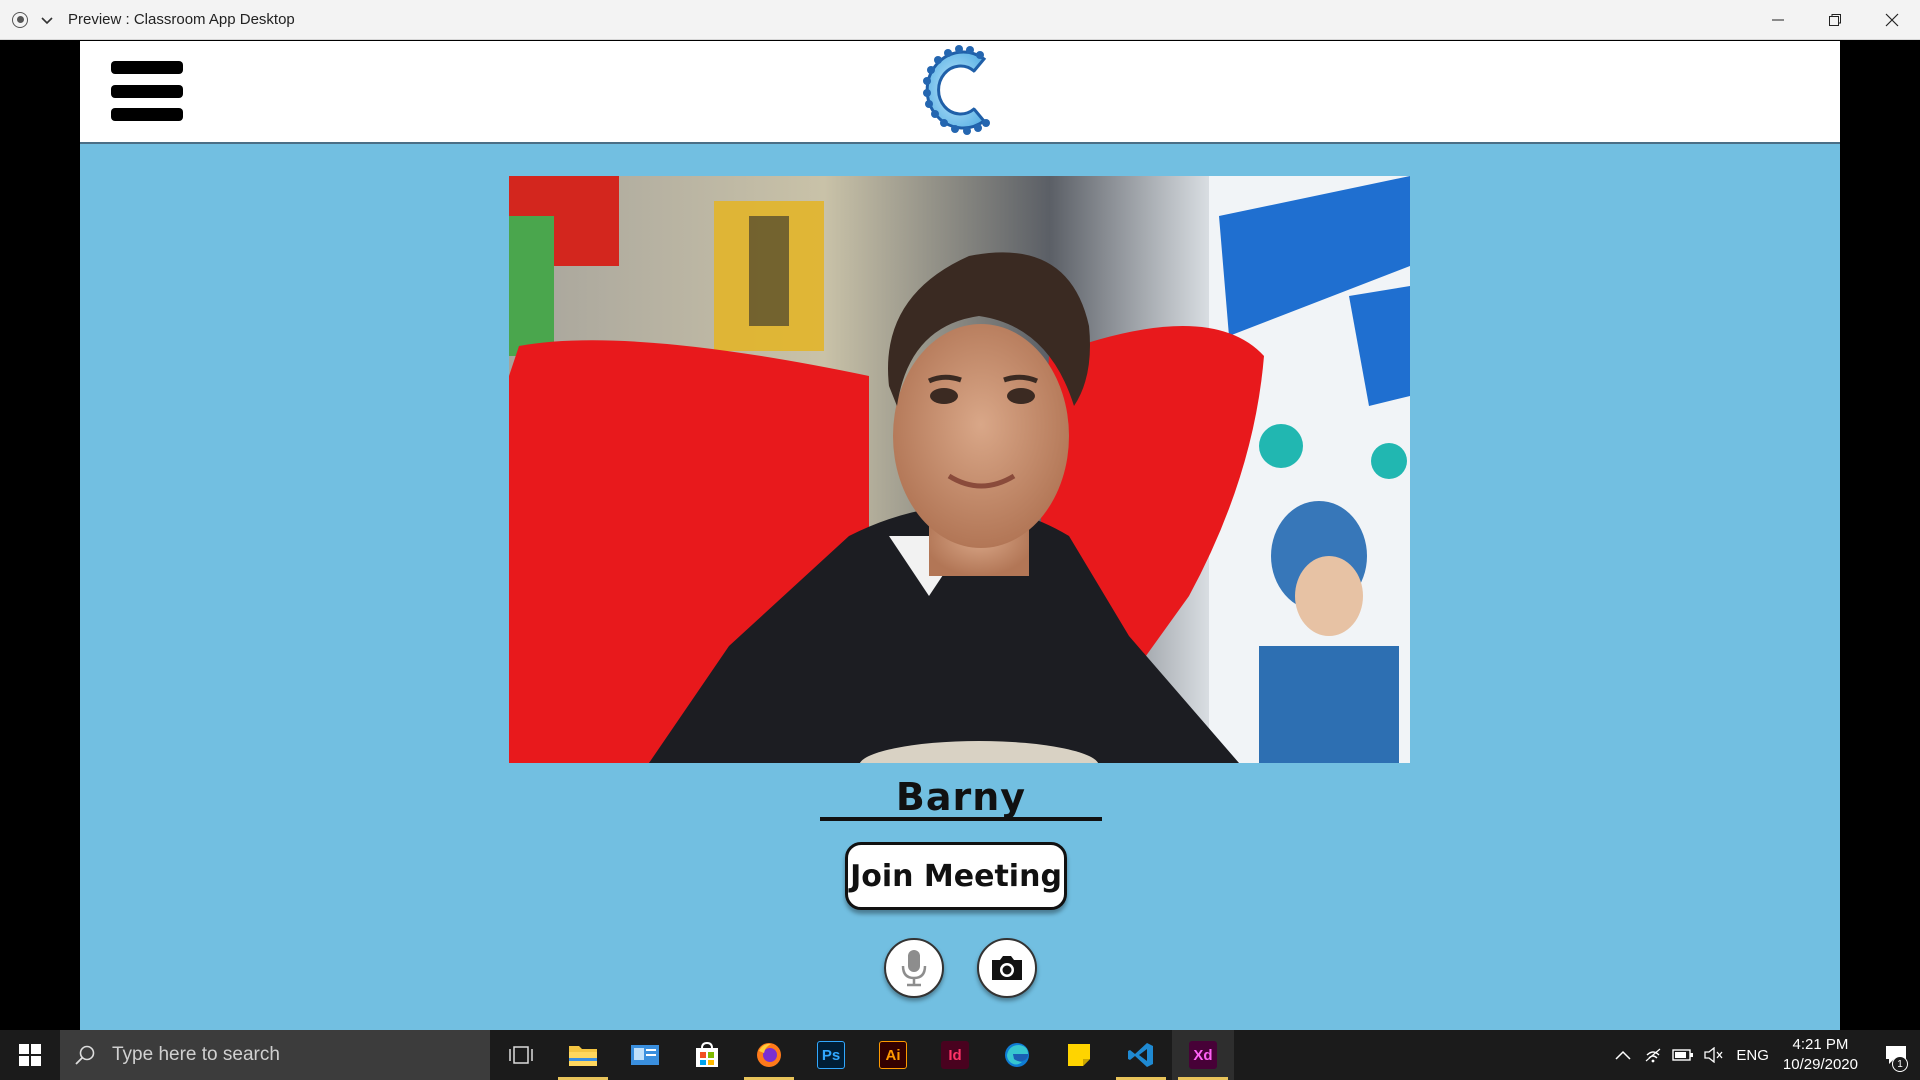 This screenshot has width=1920, height=1080. Describe the element at coordinates (960, 20) in the screenshot. I see `window-title-bar: Preview : Classroom App Desktop` at that location.